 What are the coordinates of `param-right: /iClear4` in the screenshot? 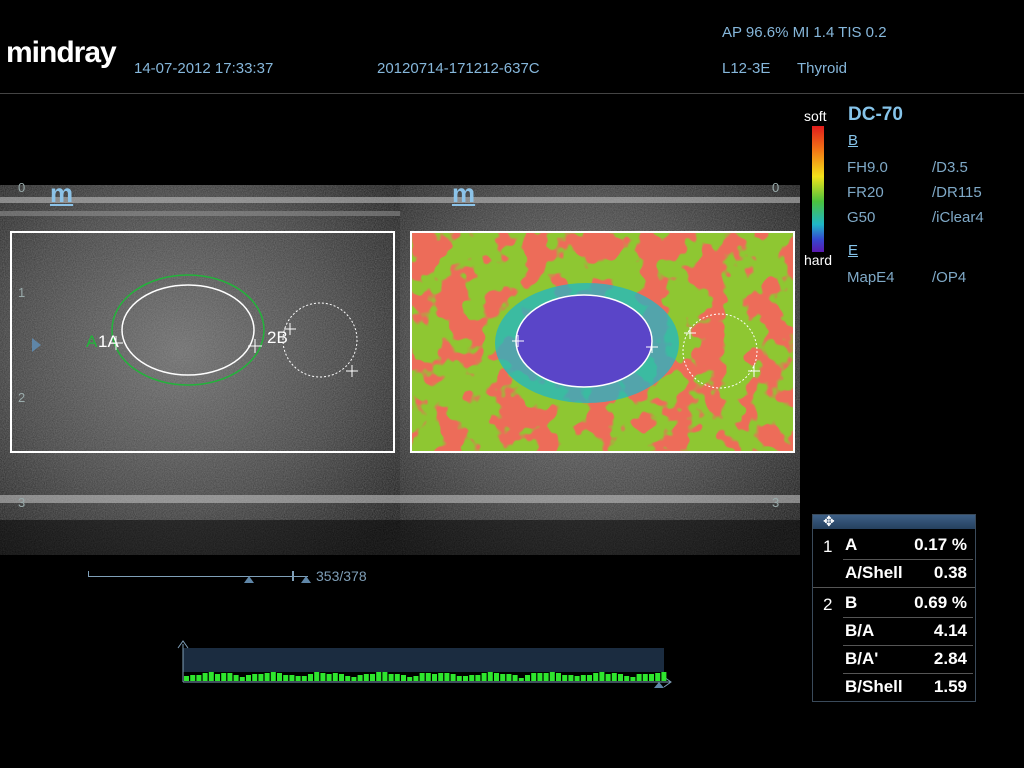 It's located at (958, 217).